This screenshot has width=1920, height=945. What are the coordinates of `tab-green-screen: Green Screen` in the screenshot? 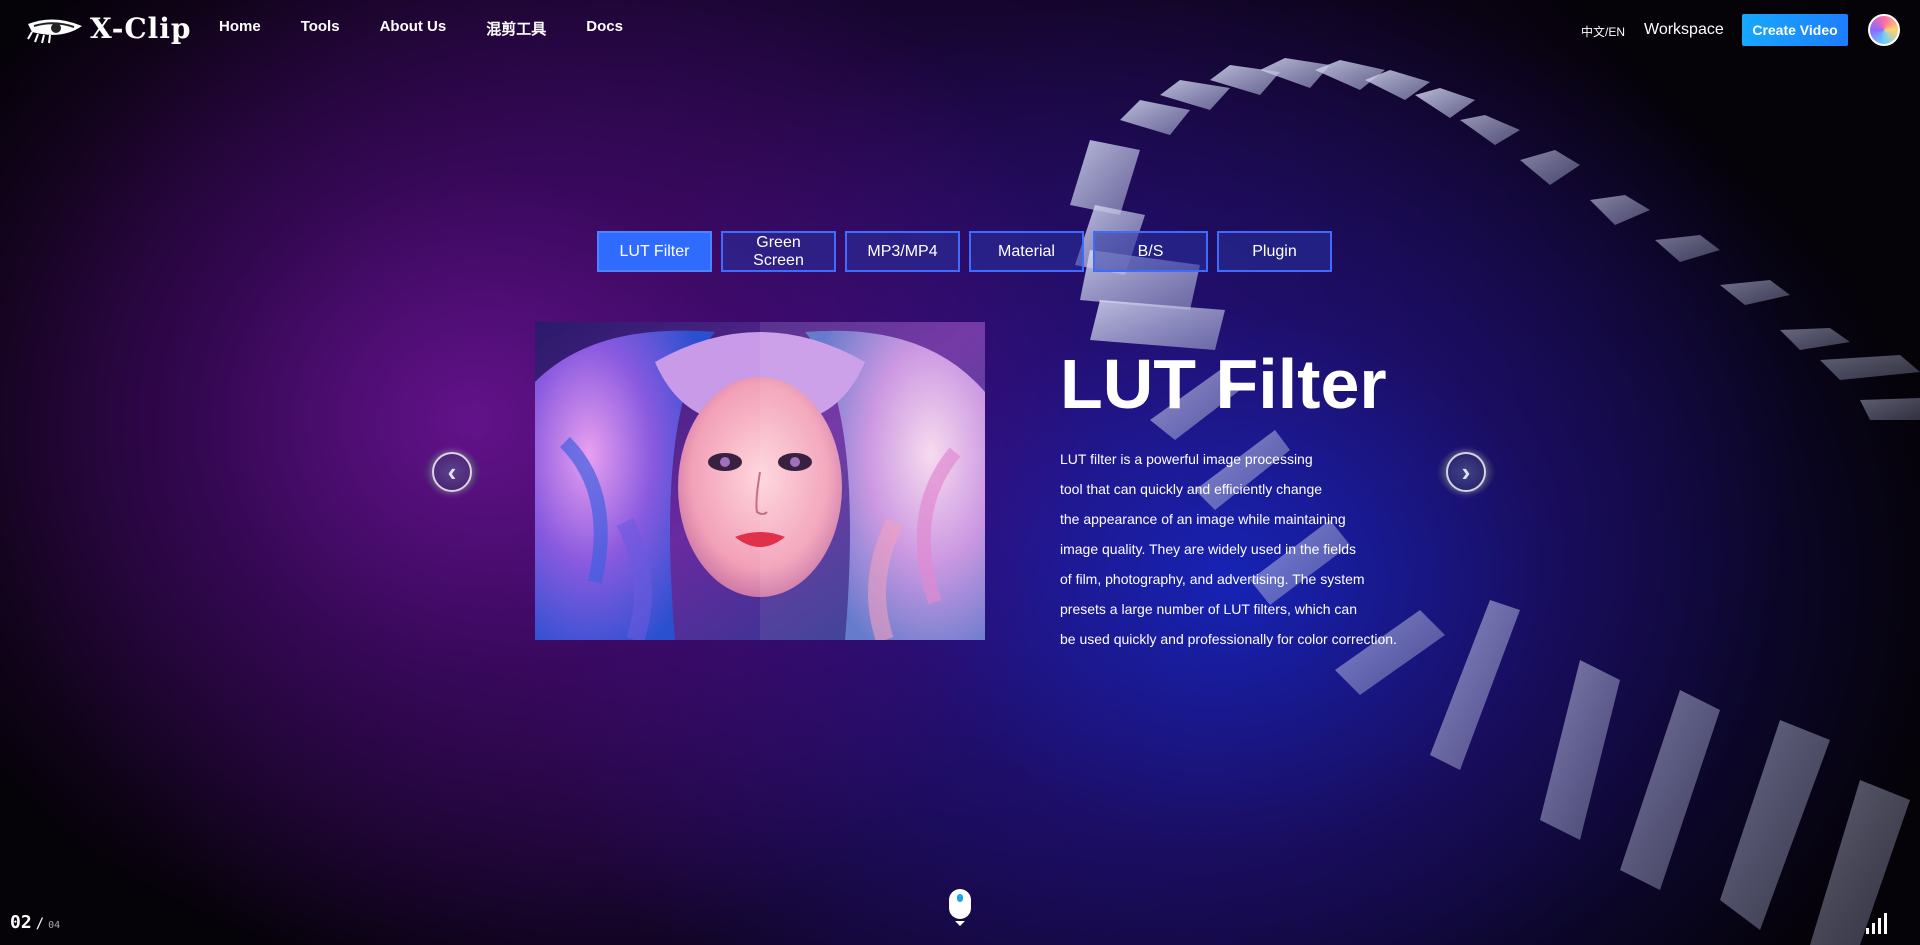 It's located at (778, 251).